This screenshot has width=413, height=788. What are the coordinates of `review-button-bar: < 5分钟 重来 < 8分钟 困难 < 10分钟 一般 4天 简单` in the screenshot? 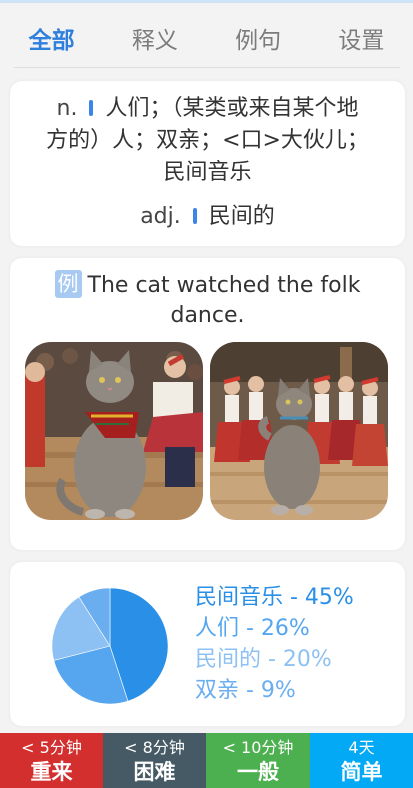 It's located at (206, 760).